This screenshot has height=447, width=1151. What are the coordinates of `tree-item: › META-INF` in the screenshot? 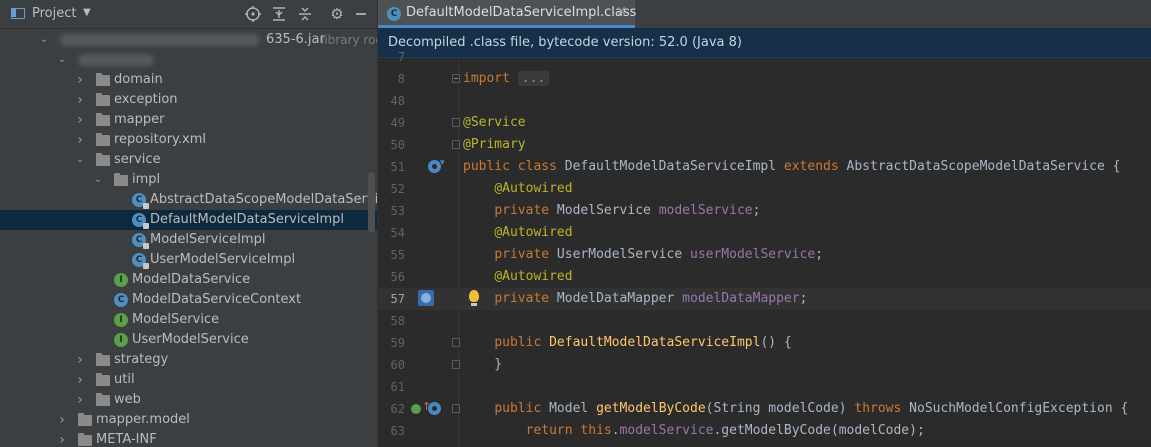 It's located at (188, 438).